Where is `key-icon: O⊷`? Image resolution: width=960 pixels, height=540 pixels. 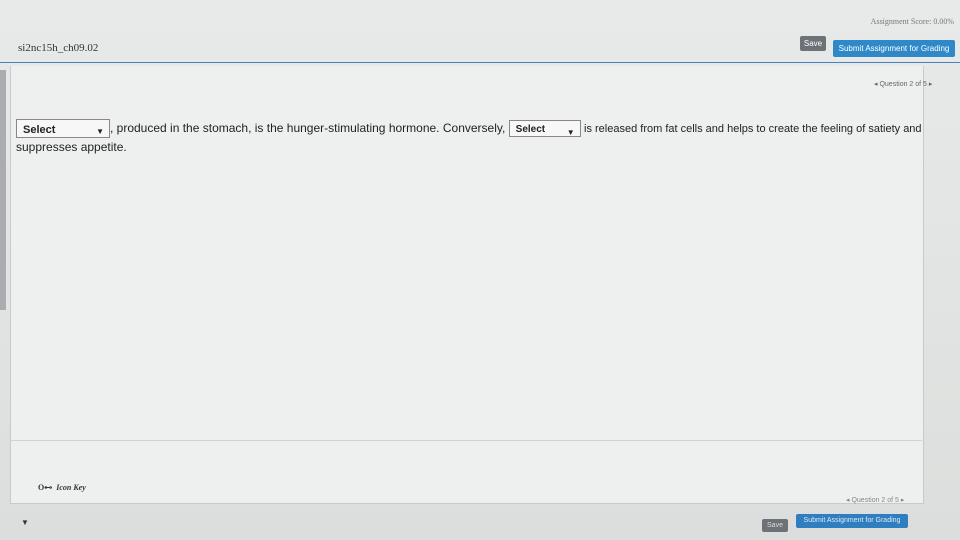
key-icon: O⊷ is located at coordinates (45, 487).